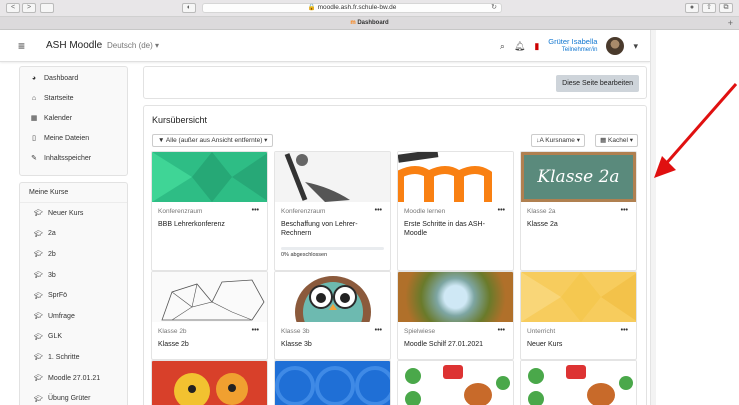 The height and width of the screenshot is (405, 739). What do you see at coordinates (209, 224) in the screenshot?
I see `course-name: BBB Lehrerkonferenz` at bounding box center [209, 224].